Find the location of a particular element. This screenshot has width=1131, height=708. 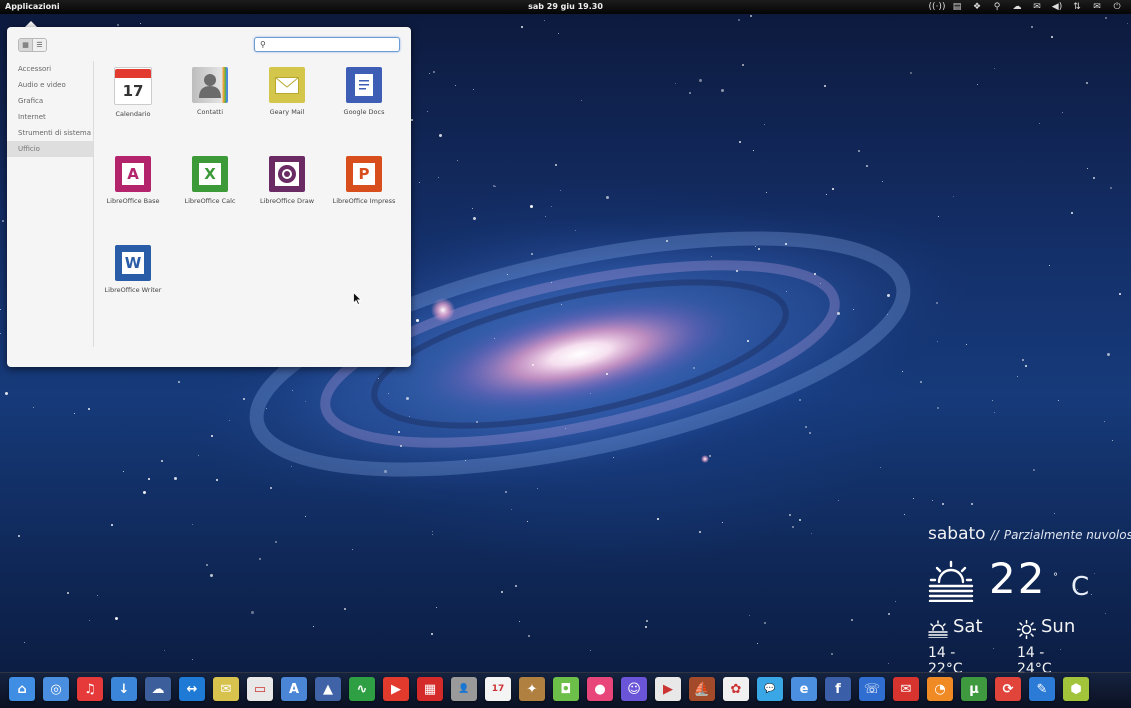

network-icon: ⇅ is located at coordinates (1077, 7).